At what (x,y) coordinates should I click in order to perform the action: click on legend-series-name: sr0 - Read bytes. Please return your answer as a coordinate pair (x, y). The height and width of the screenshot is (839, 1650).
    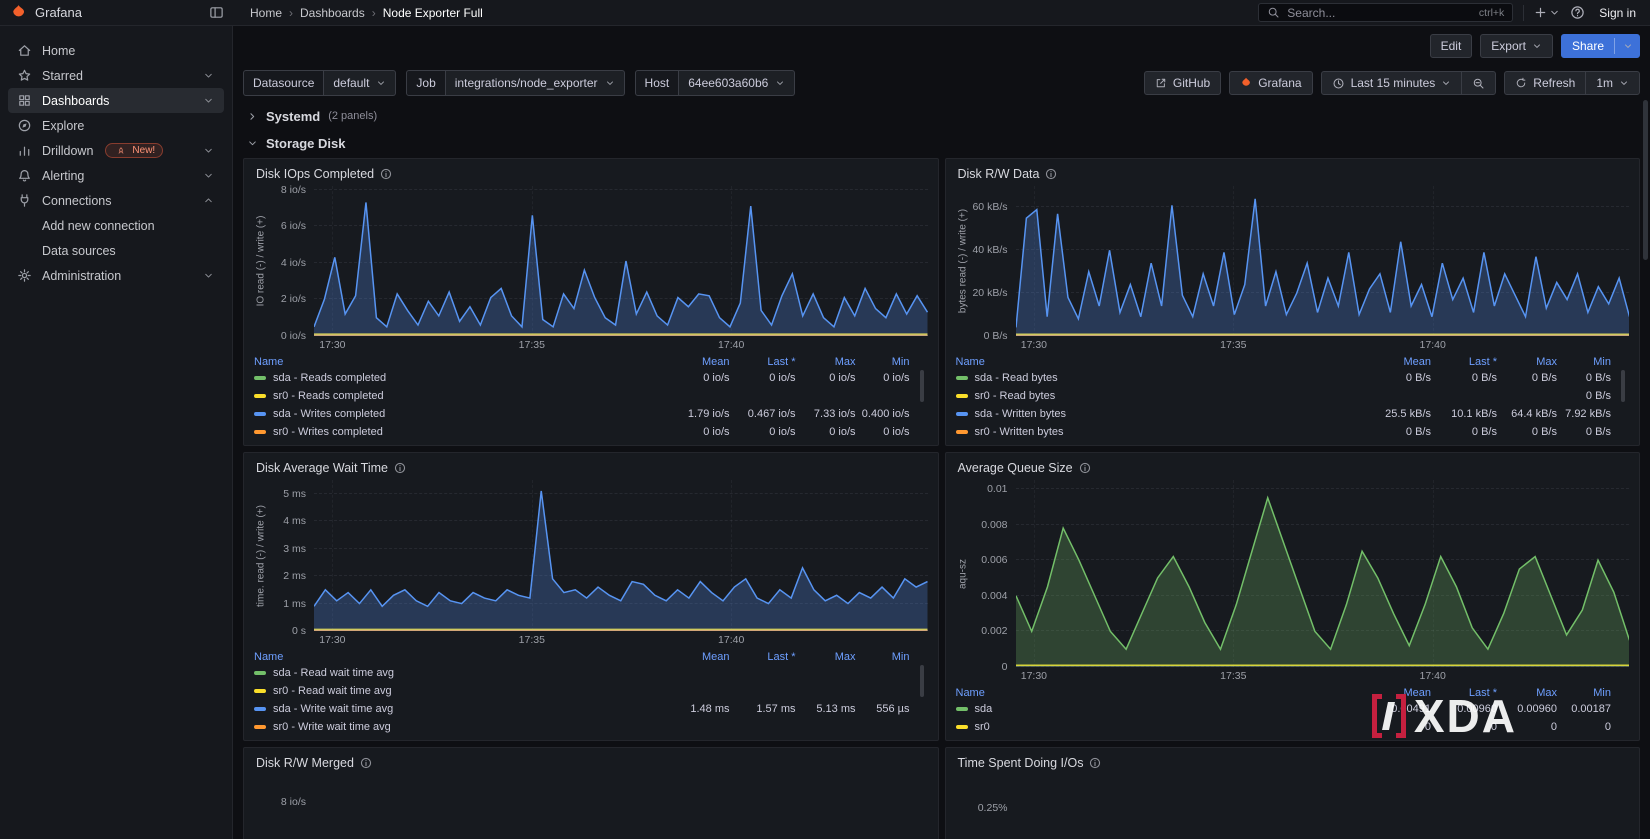
    Looking at the image, I should click on (1157, 396).